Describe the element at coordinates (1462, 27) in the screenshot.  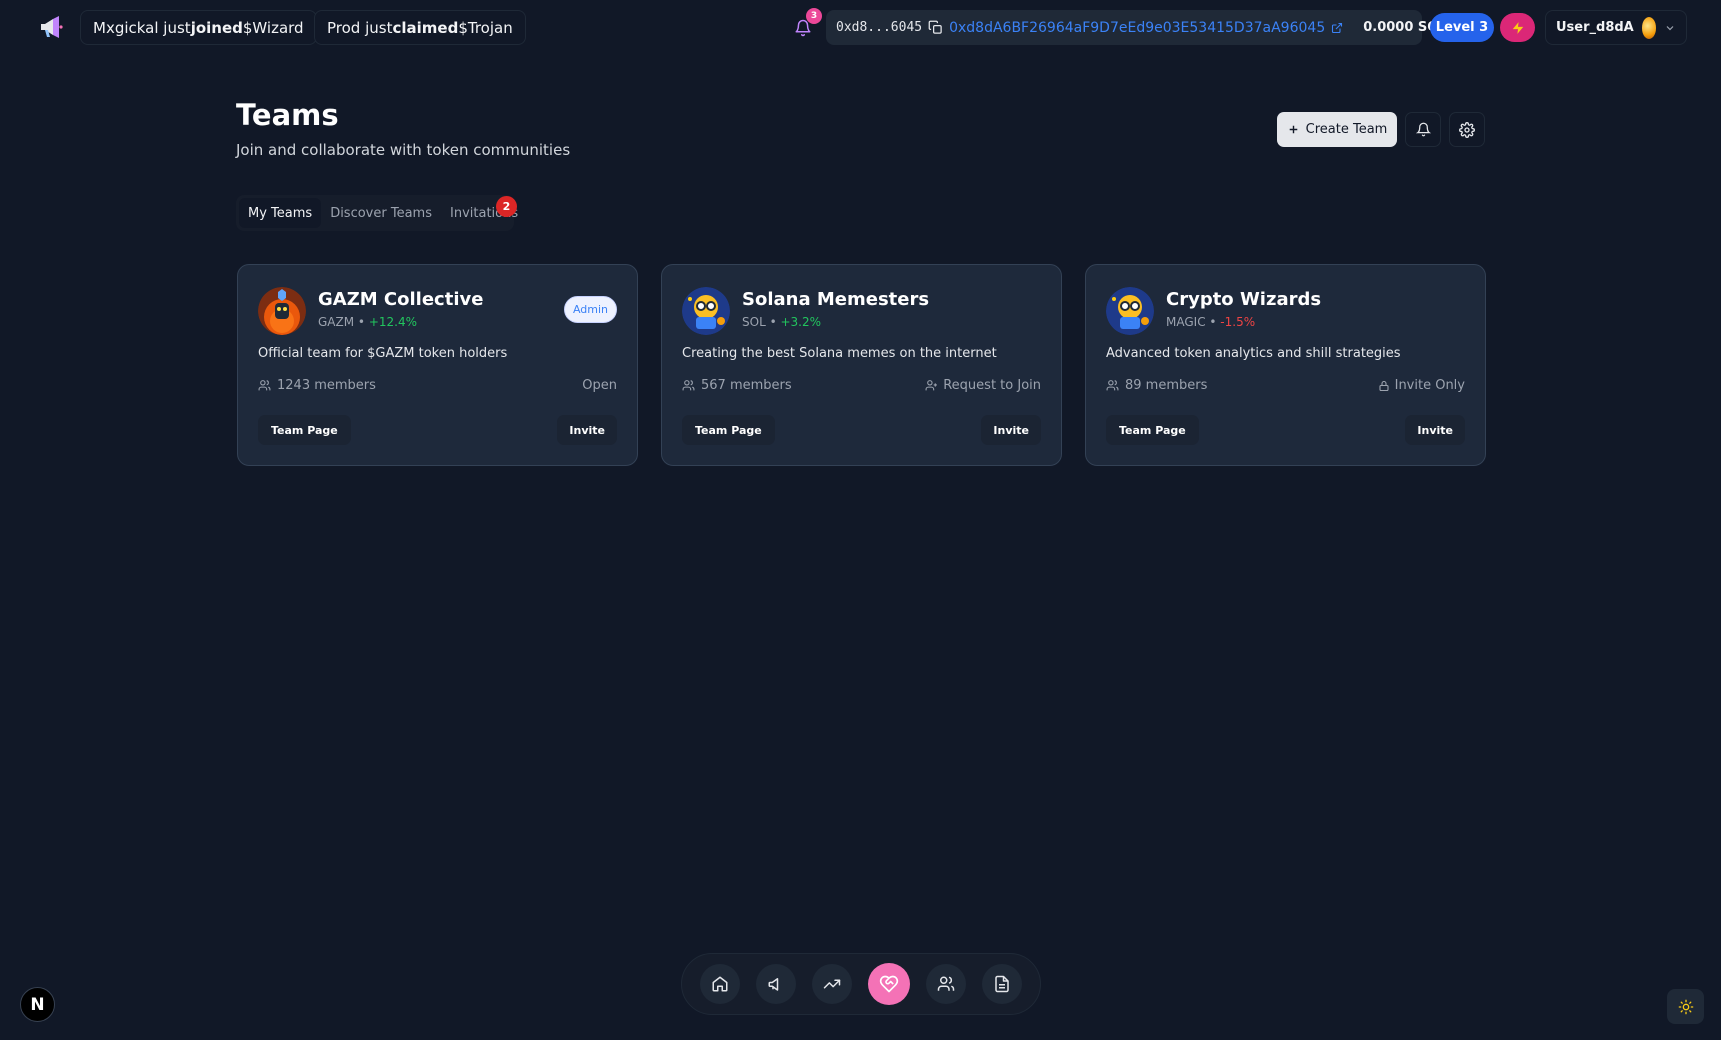
I see `level-badge: Level 3` at that location.